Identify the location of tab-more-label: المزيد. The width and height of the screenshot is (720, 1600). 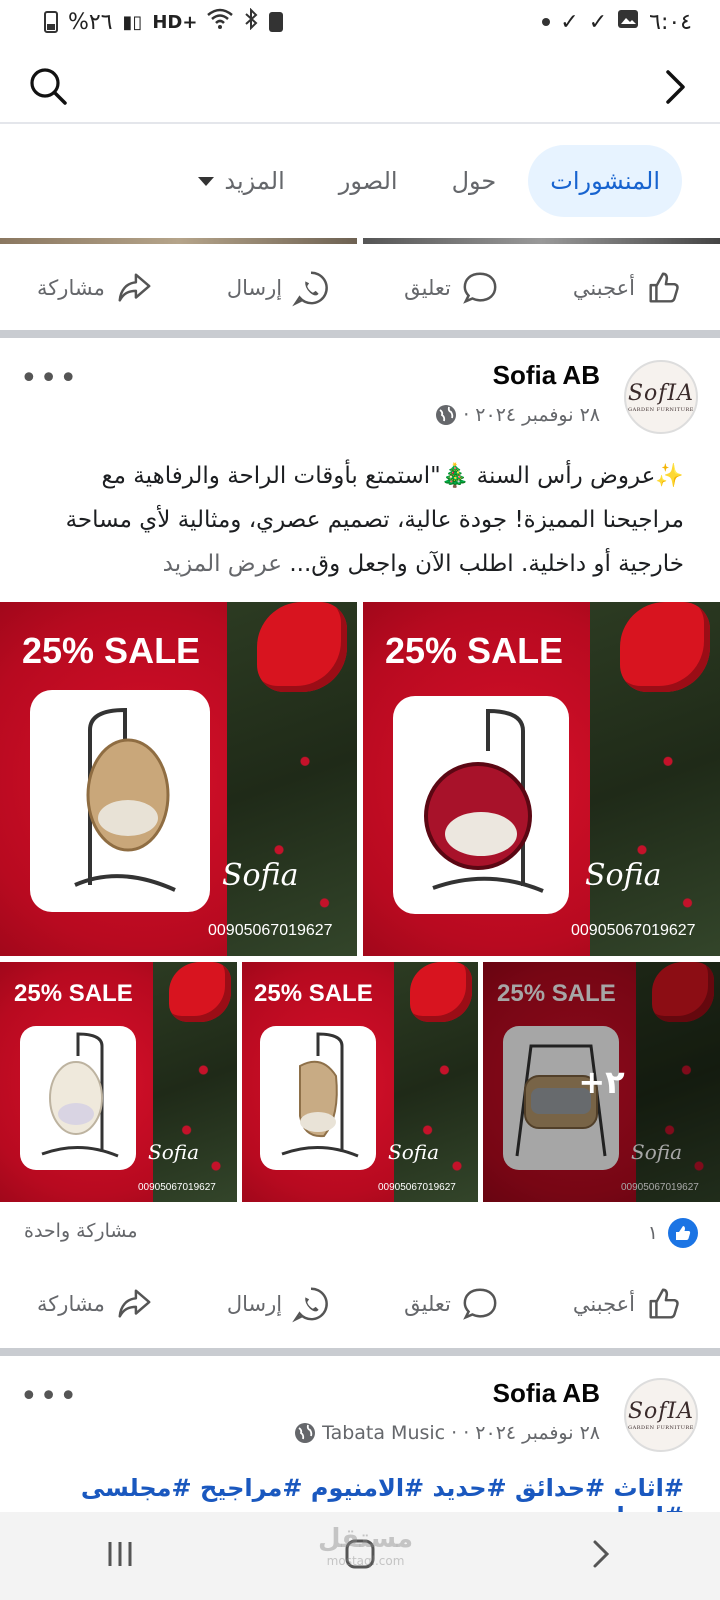
(254, 181).